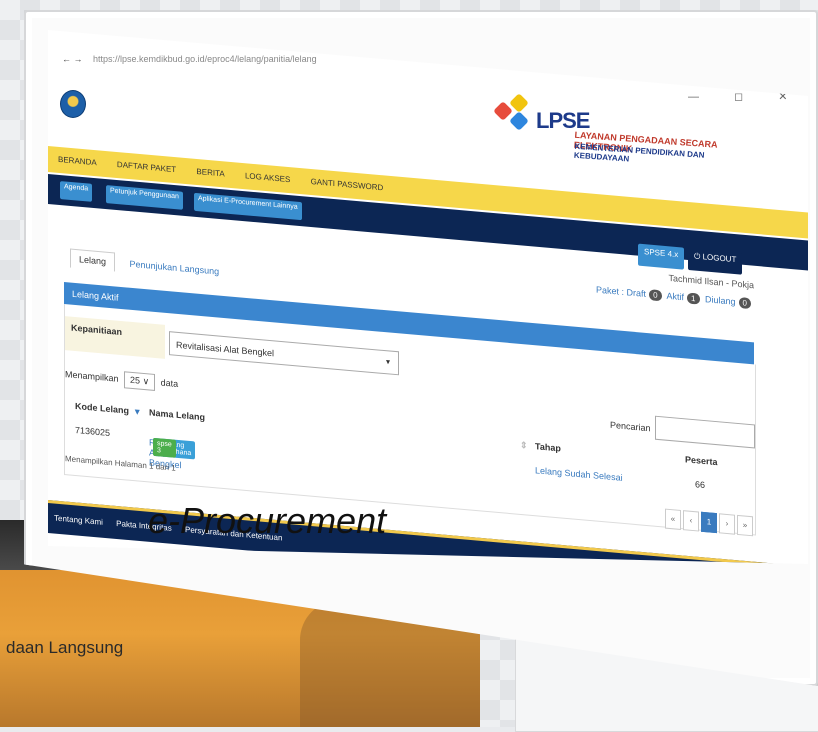 The image size is (818, 732). What do you see at coordinates (711, 281) in the screenshot?
I see `user-name: Tachmid Ilsan - Pokja` at bounding box center [711, 281].